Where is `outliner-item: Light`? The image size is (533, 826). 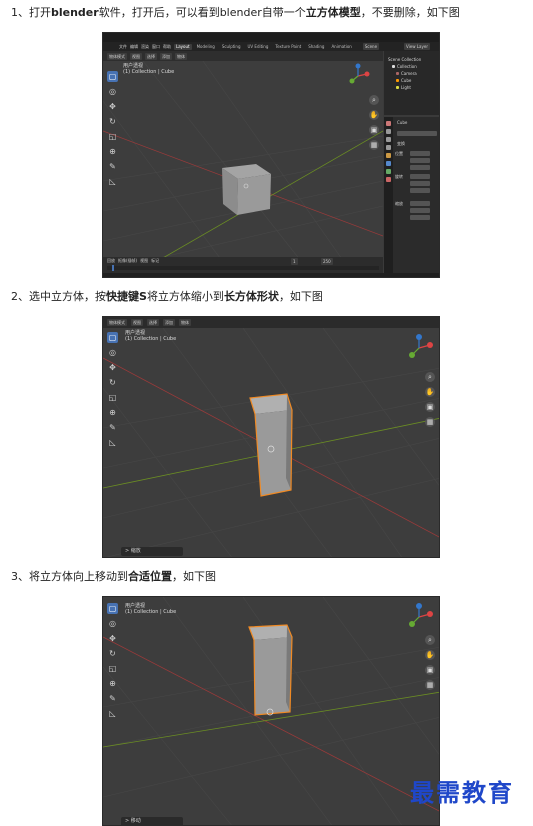
outliner-item: Light is located at coordinates (403, 87).